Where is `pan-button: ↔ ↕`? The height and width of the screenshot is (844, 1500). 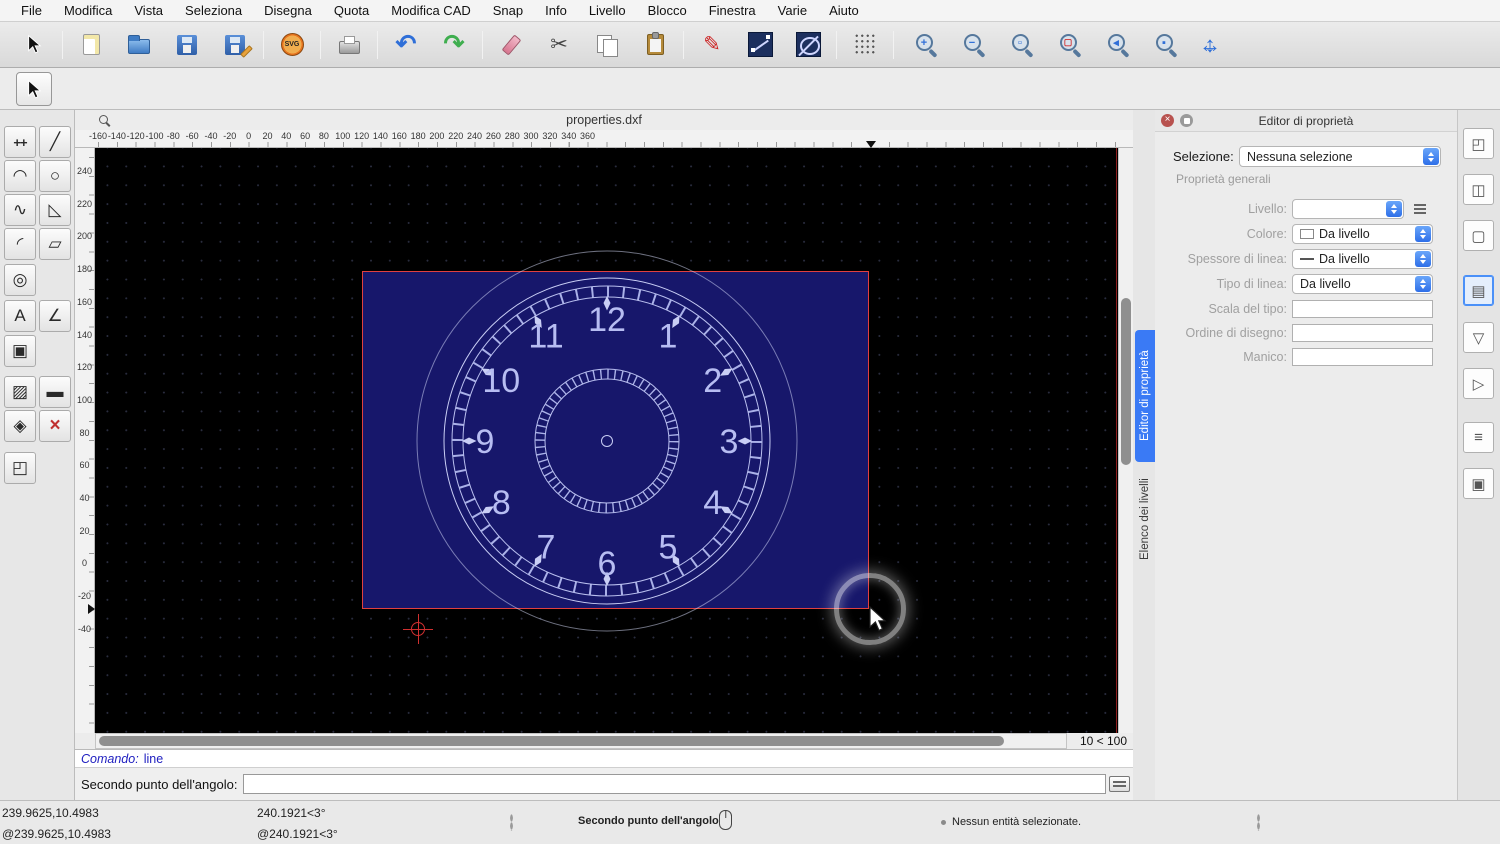
pan-button: ↔ ↕ is located at coordinates (1210, 45).